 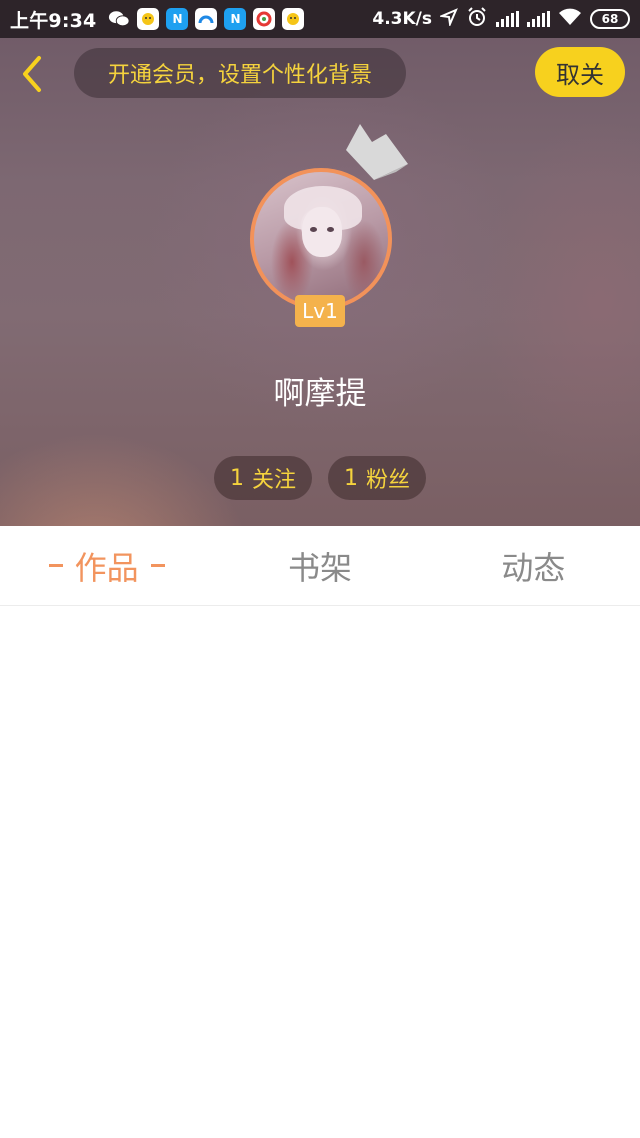 I want to click on tab-works: 作品, so click(x=106, y=565).